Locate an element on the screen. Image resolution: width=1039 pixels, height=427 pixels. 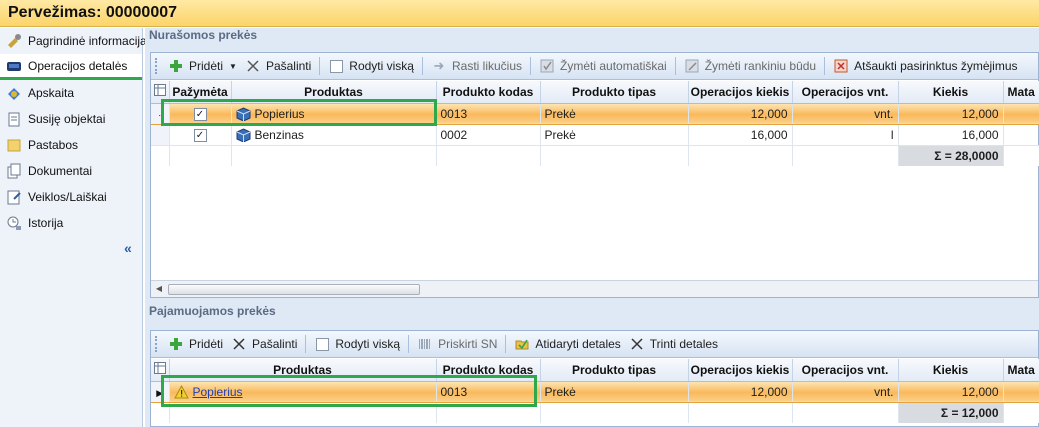
open-folder-icon is located at coordinates (522, 344).